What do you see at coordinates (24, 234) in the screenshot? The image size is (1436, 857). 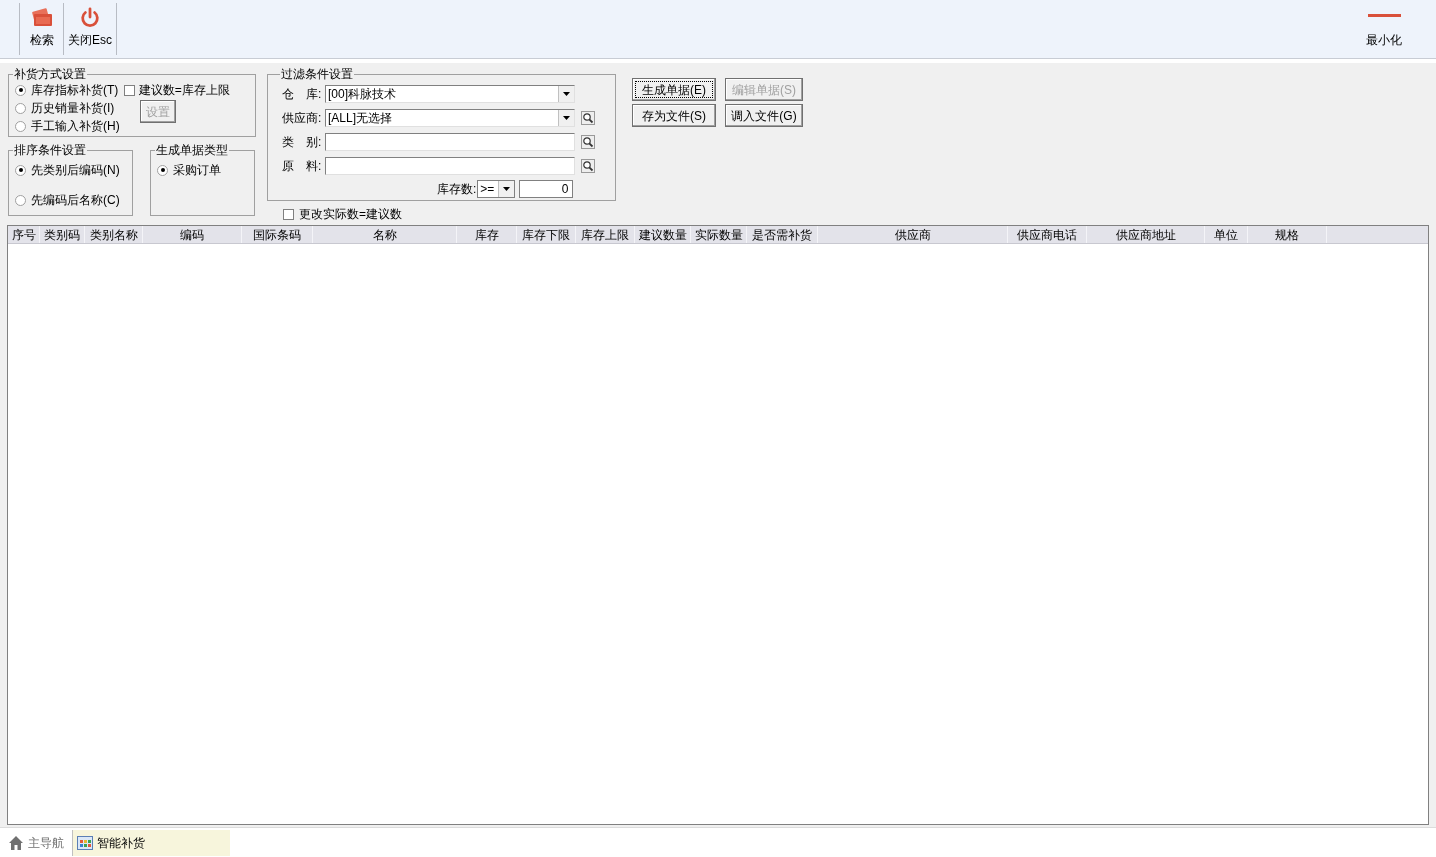 I see `column-header: 序号` at bounding box center [24, 234].